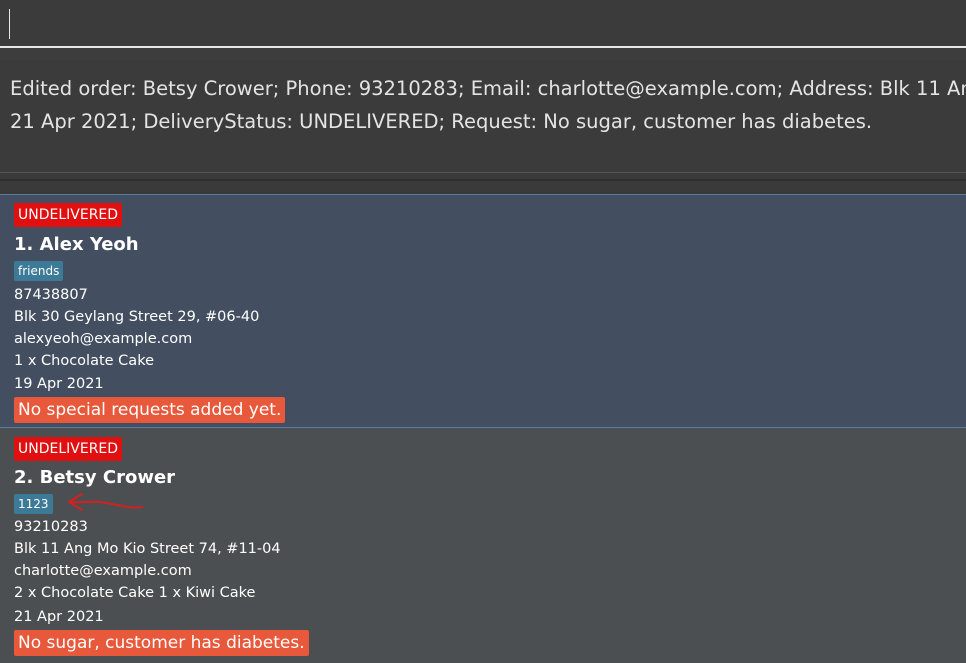 This screenshot has height=663, width=966. Describe the element at coordinates (480, 23) in the screenshot. I see `command-input` at that location.